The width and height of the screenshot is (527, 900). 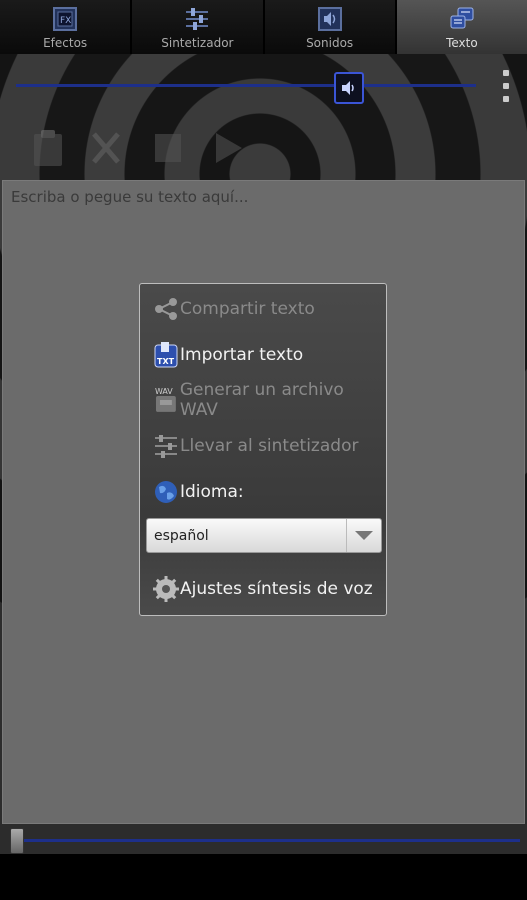 What do you see at coordinates (246, 85) in the screenshot?
I see `volume-slider` at bounding box center [246, 85].